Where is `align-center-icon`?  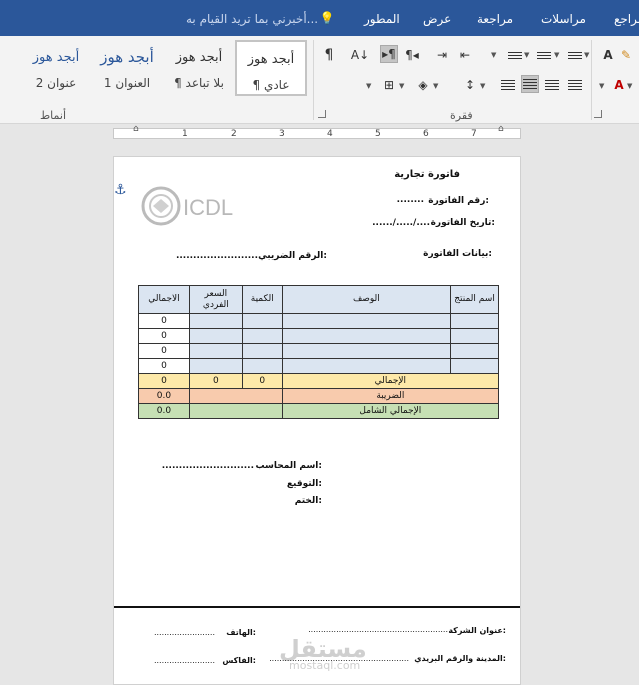 align-center-icon is located at coordinates (530, 84).